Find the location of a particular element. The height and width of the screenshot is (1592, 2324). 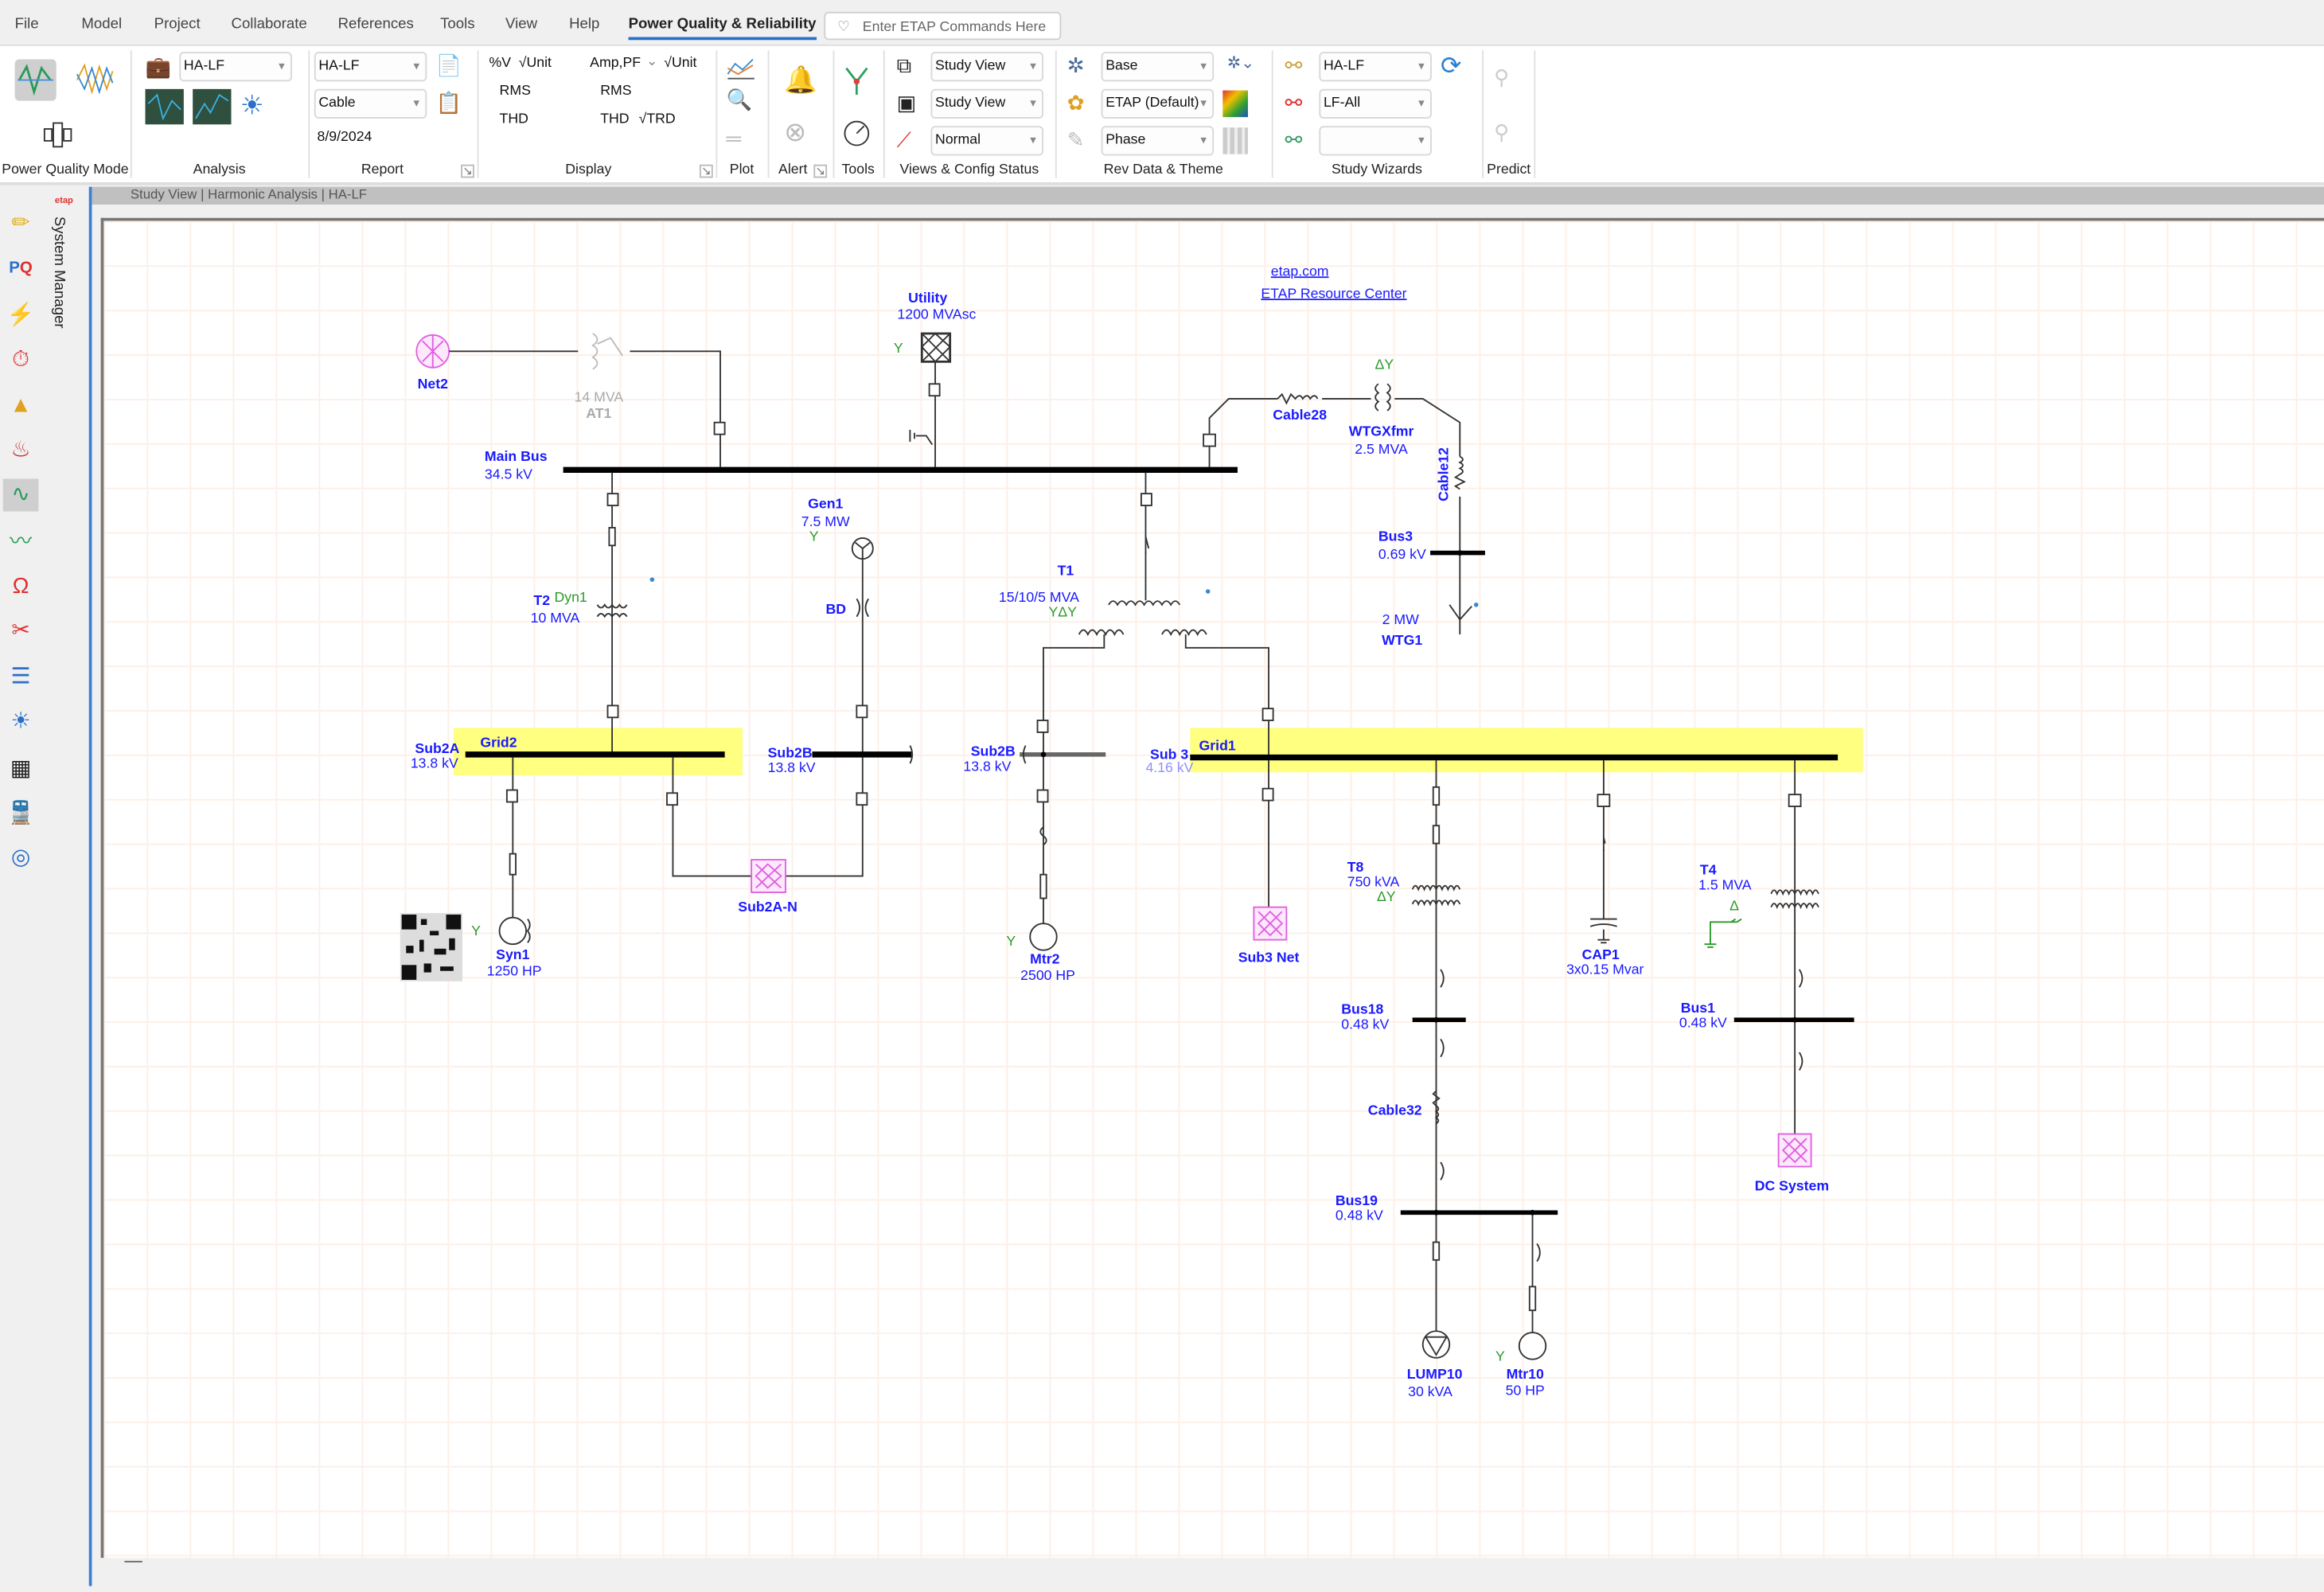

net2-label: Net2 is located at coordinates (433, 384).